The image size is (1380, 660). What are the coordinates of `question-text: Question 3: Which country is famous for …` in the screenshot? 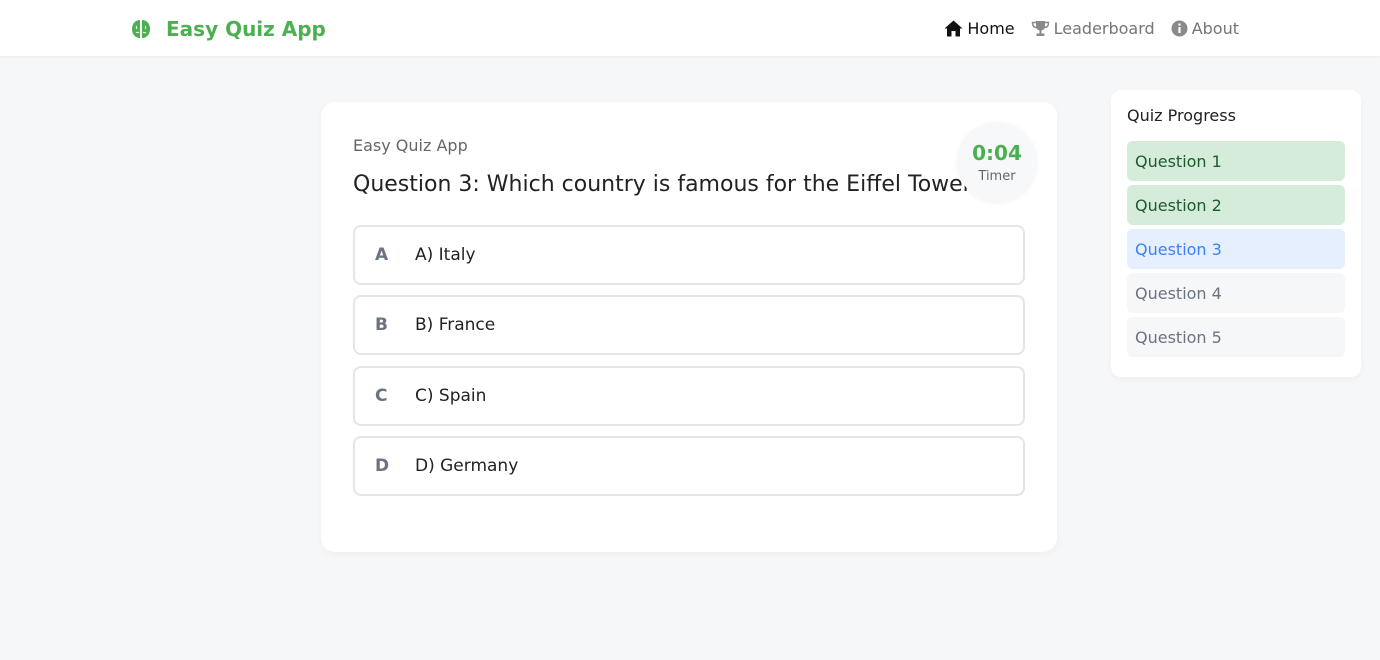 It's located at (668, 184).